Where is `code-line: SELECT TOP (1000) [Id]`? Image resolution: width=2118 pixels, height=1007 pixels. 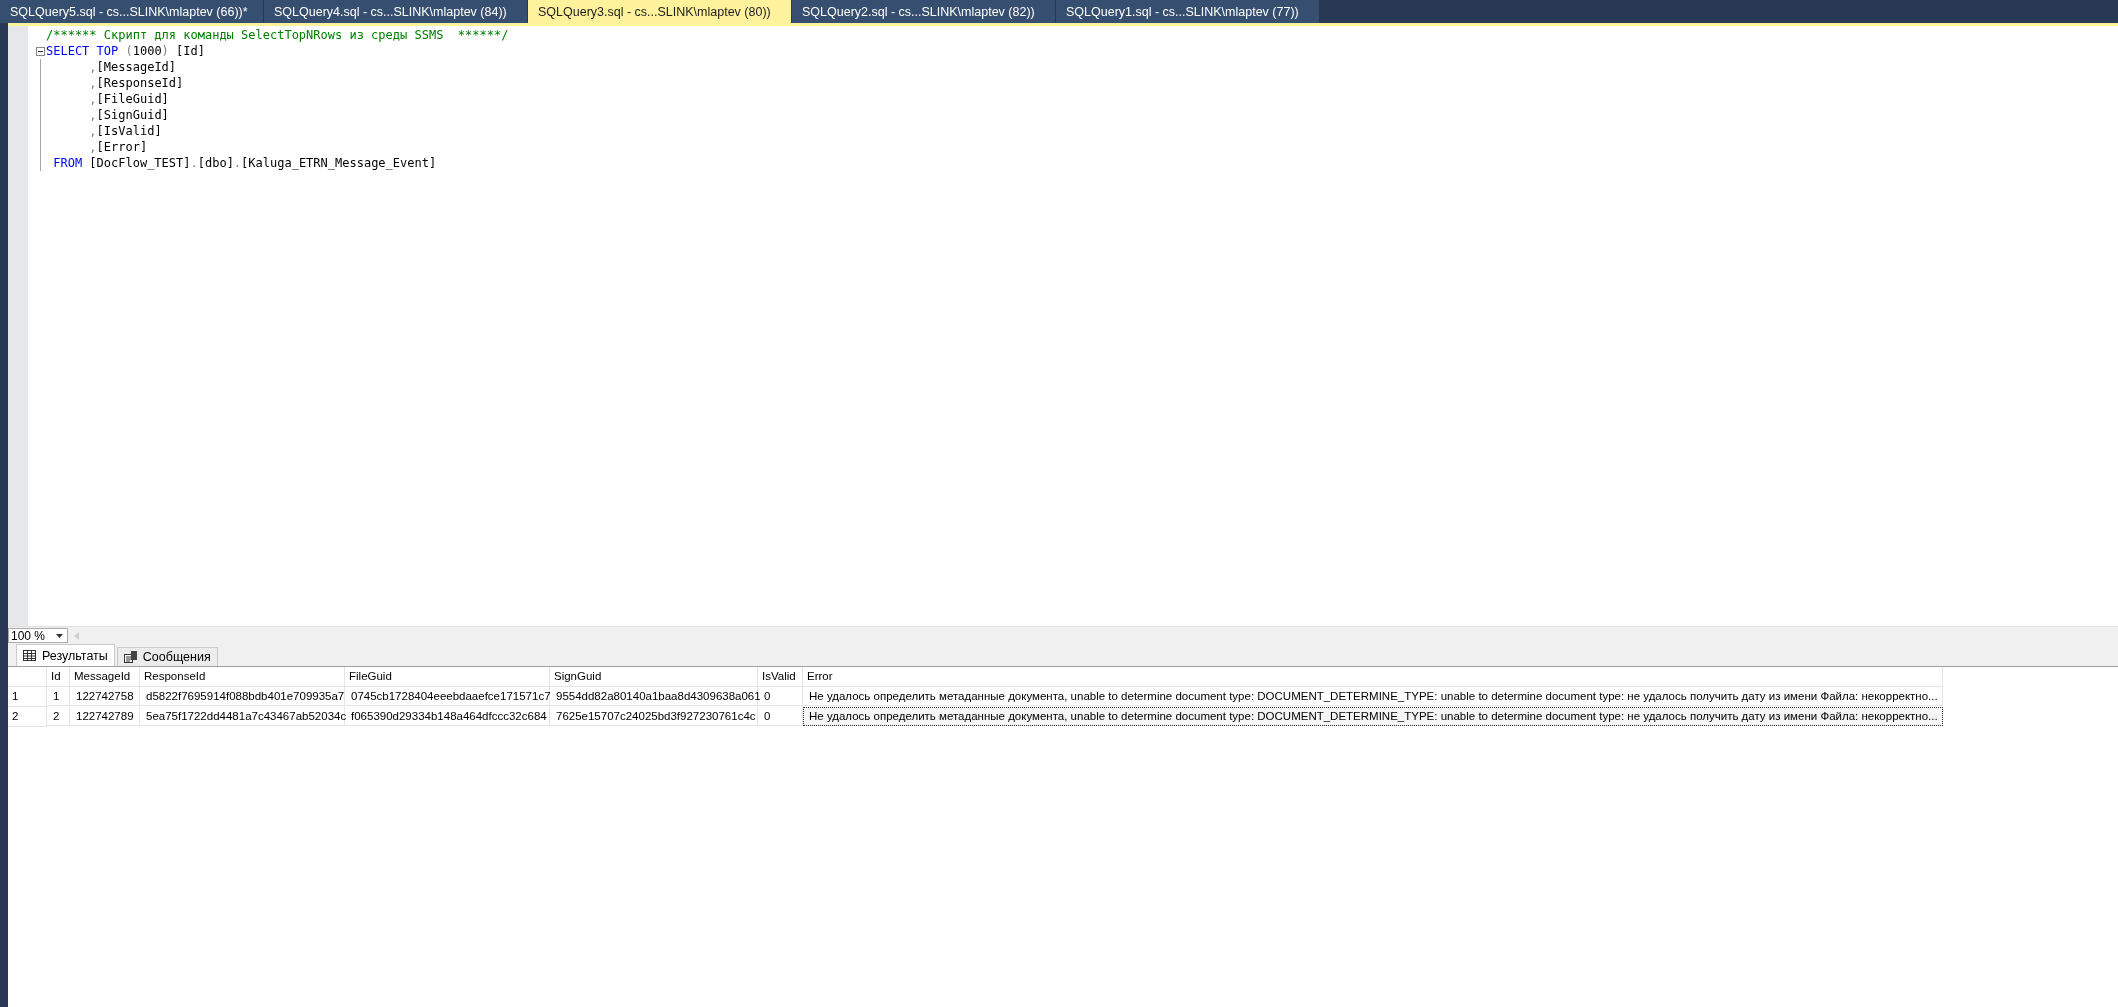 code-line: SELECT TOP (1000) [Id] is located at coordinates (125, 51).